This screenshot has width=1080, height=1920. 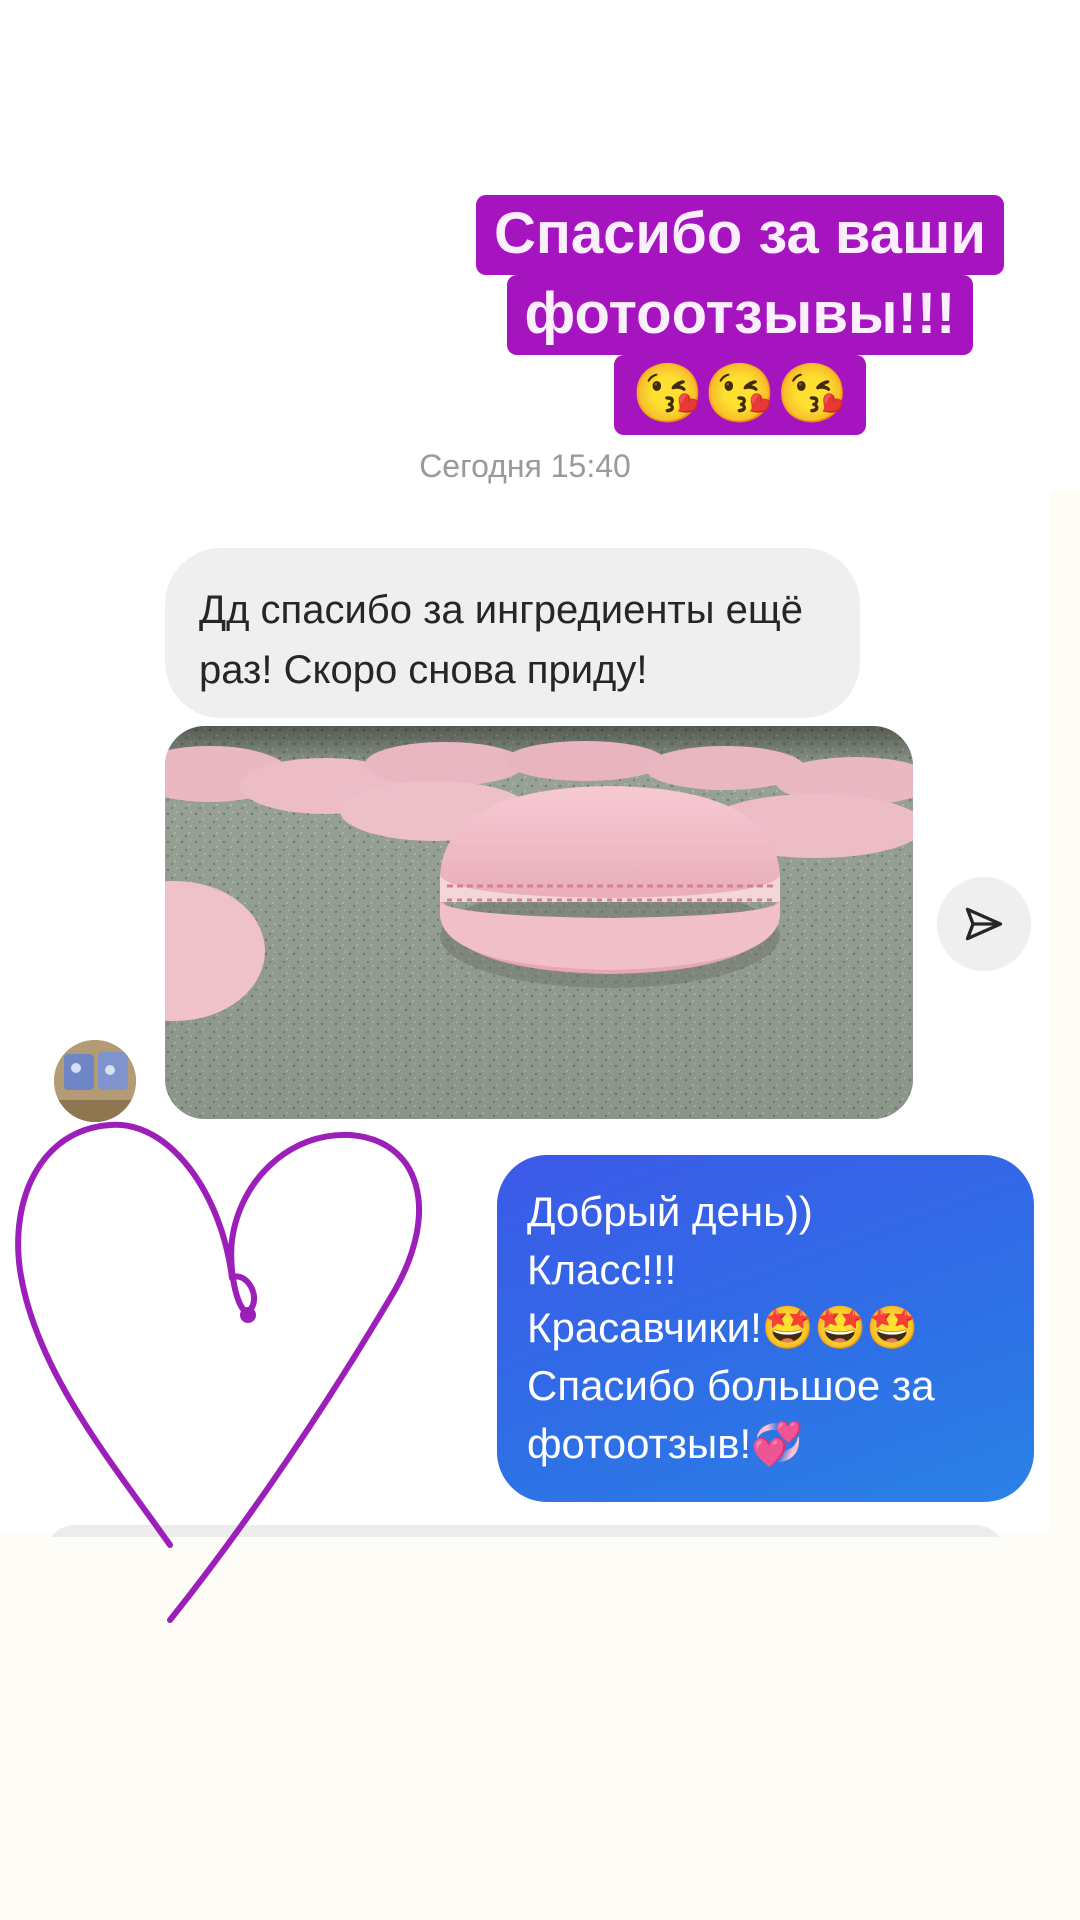 I want to click on right-margin, so click(x=1065, y=1013).